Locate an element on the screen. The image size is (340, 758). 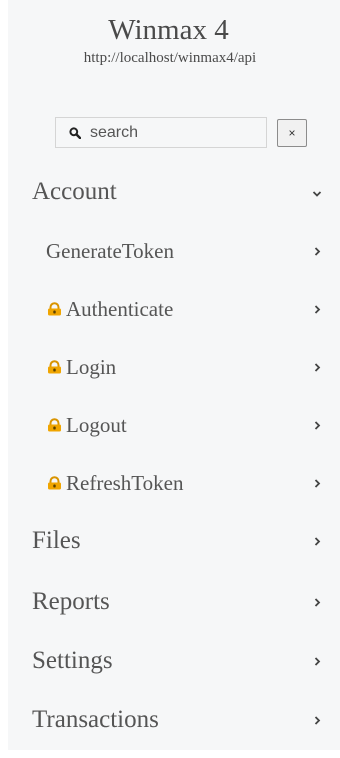
nav-item-authenticate: Authenticate is located at coordinates (174, 309).